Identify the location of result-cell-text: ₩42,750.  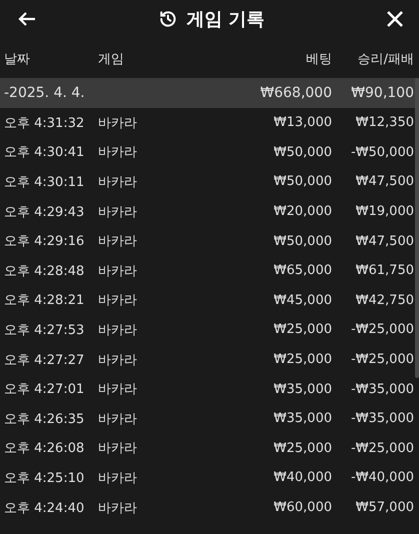
(384, 300).